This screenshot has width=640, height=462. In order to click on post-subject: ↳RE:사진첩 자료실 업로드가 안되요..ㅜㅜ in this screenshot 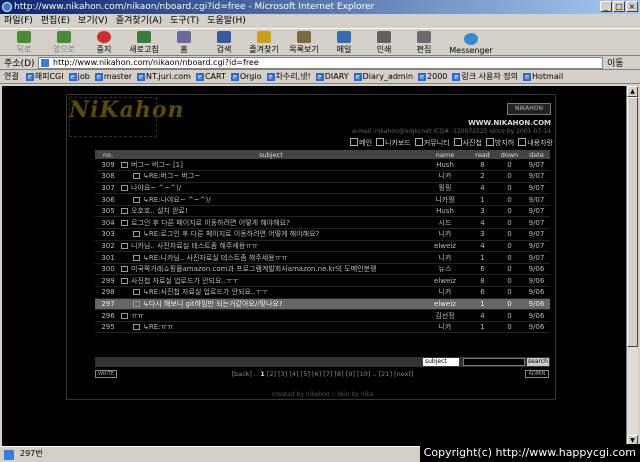, I will do `click(205, 292)`.